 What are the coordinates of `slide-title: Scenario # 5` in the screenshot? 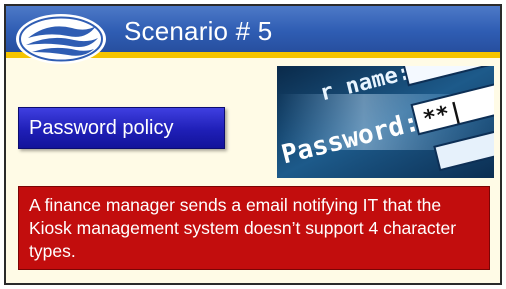 It's located at (198, 31).